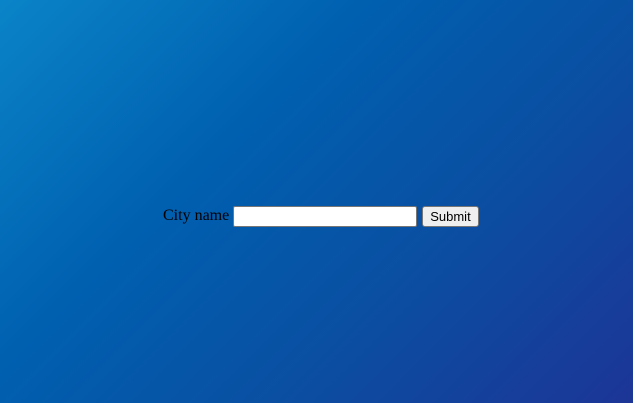  What do you see at coordinates (196, 215) in the screenshot?
I see `city-name-label: City name` at bounding box center [196, 215].